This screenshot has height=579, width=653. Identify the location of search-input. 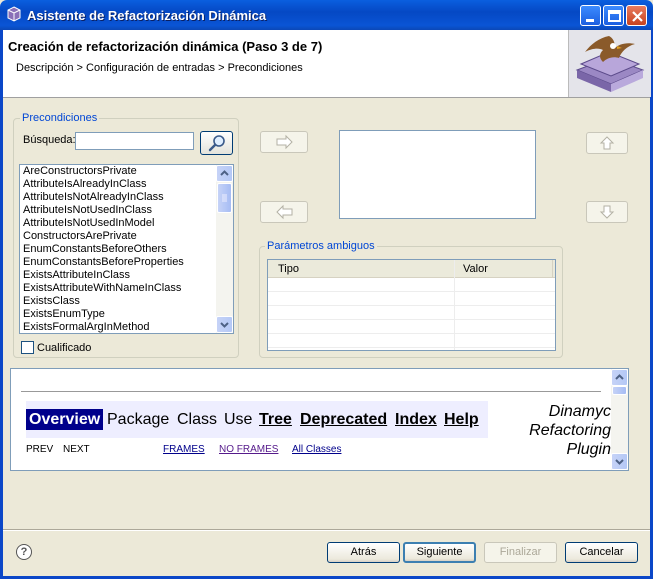
(134, 141).